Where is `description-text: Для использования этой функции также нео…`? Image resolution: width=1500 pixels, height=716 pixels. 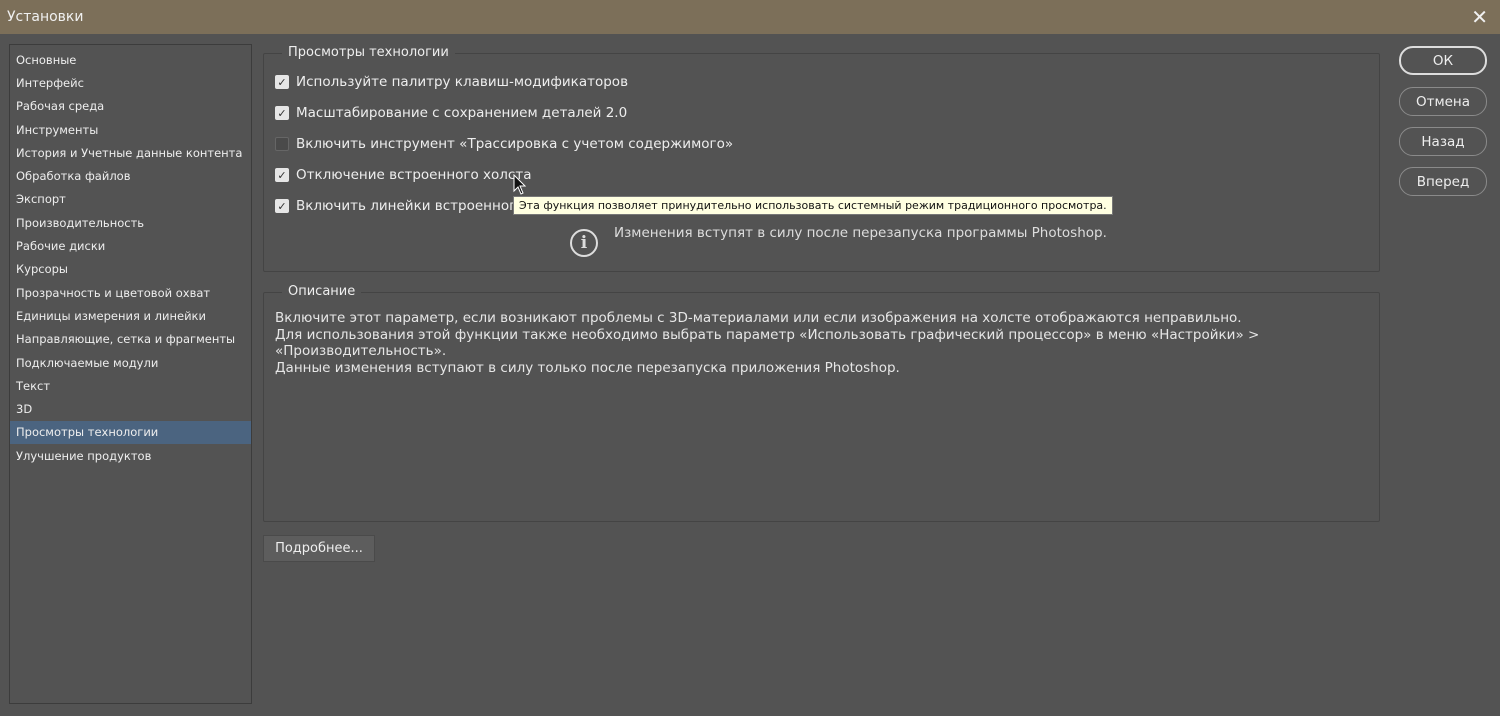 description-text: Для использования этой функции также нео… is located at coordinates (767, 343).